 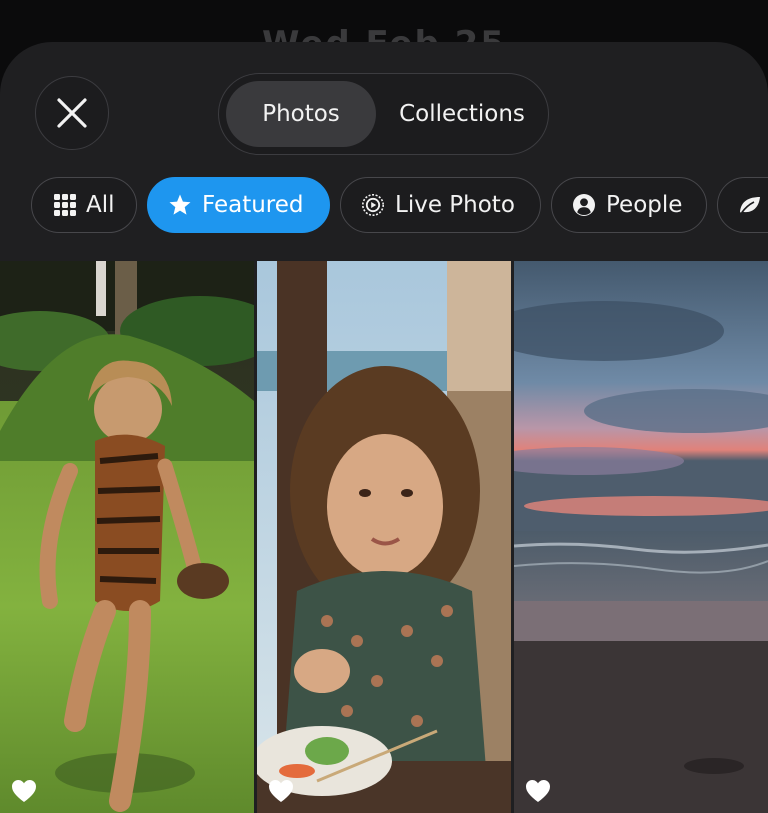 I want to click on close-icon, so click(x=72, y=113).